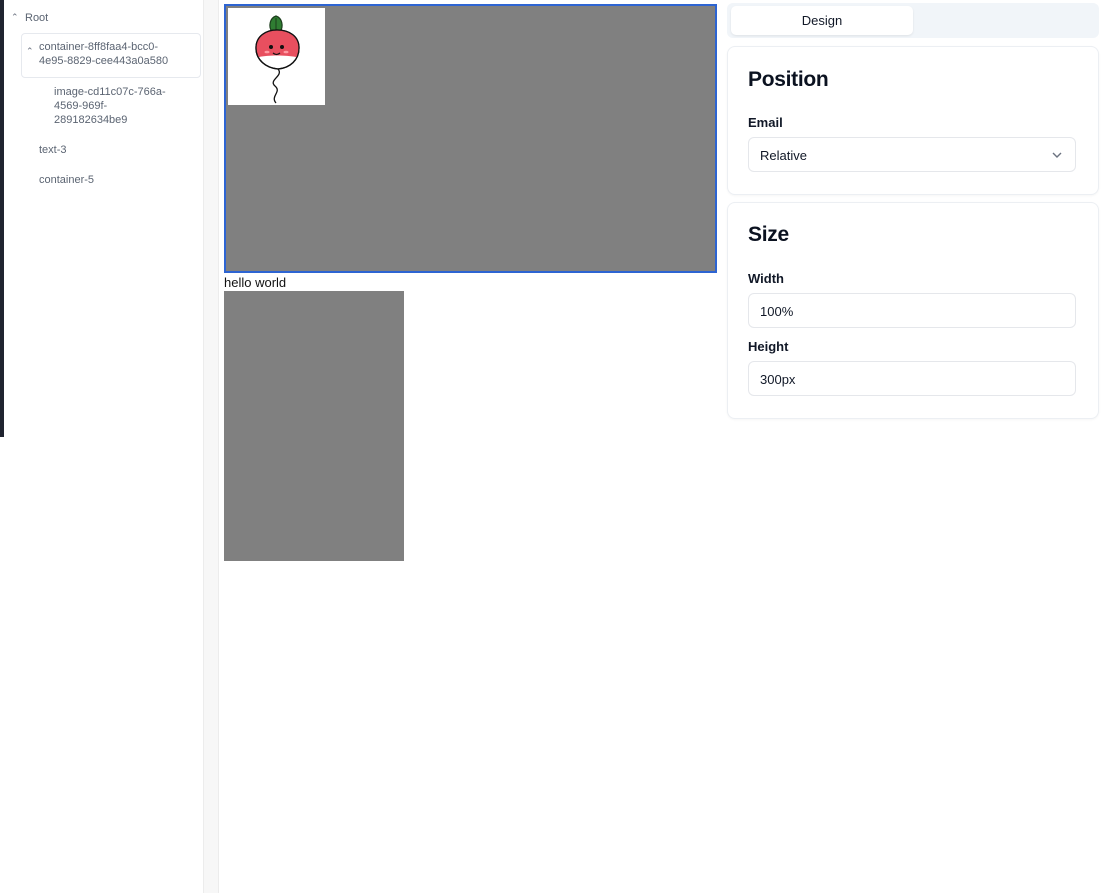 This screenshot has width=1111, height=893. I want to click on chevron-down-icon, so click(1057, 155).